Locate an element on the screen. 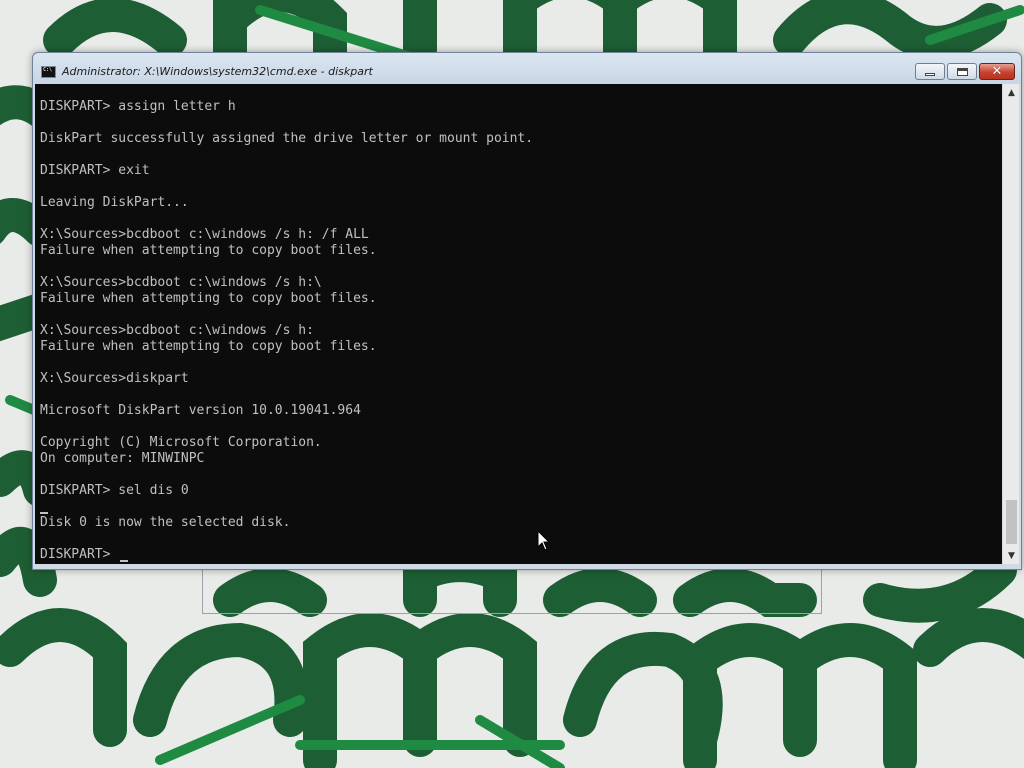  chevron-down-icon: ▼ is located at coordinates (1011, 555).